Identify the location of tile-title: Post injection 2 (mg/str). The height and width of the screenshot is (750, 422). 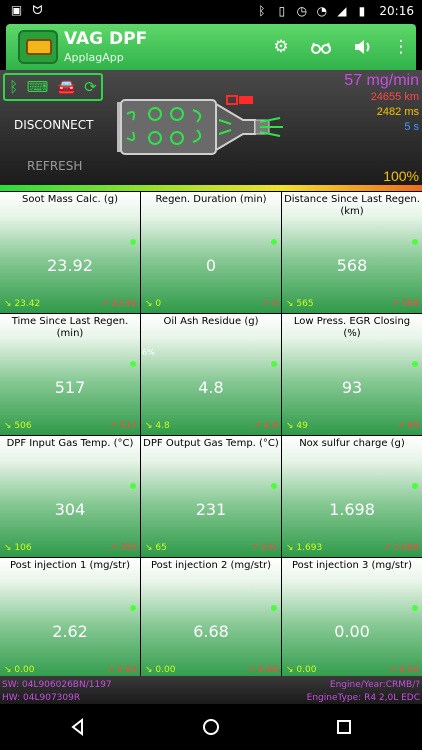
(211, 565).